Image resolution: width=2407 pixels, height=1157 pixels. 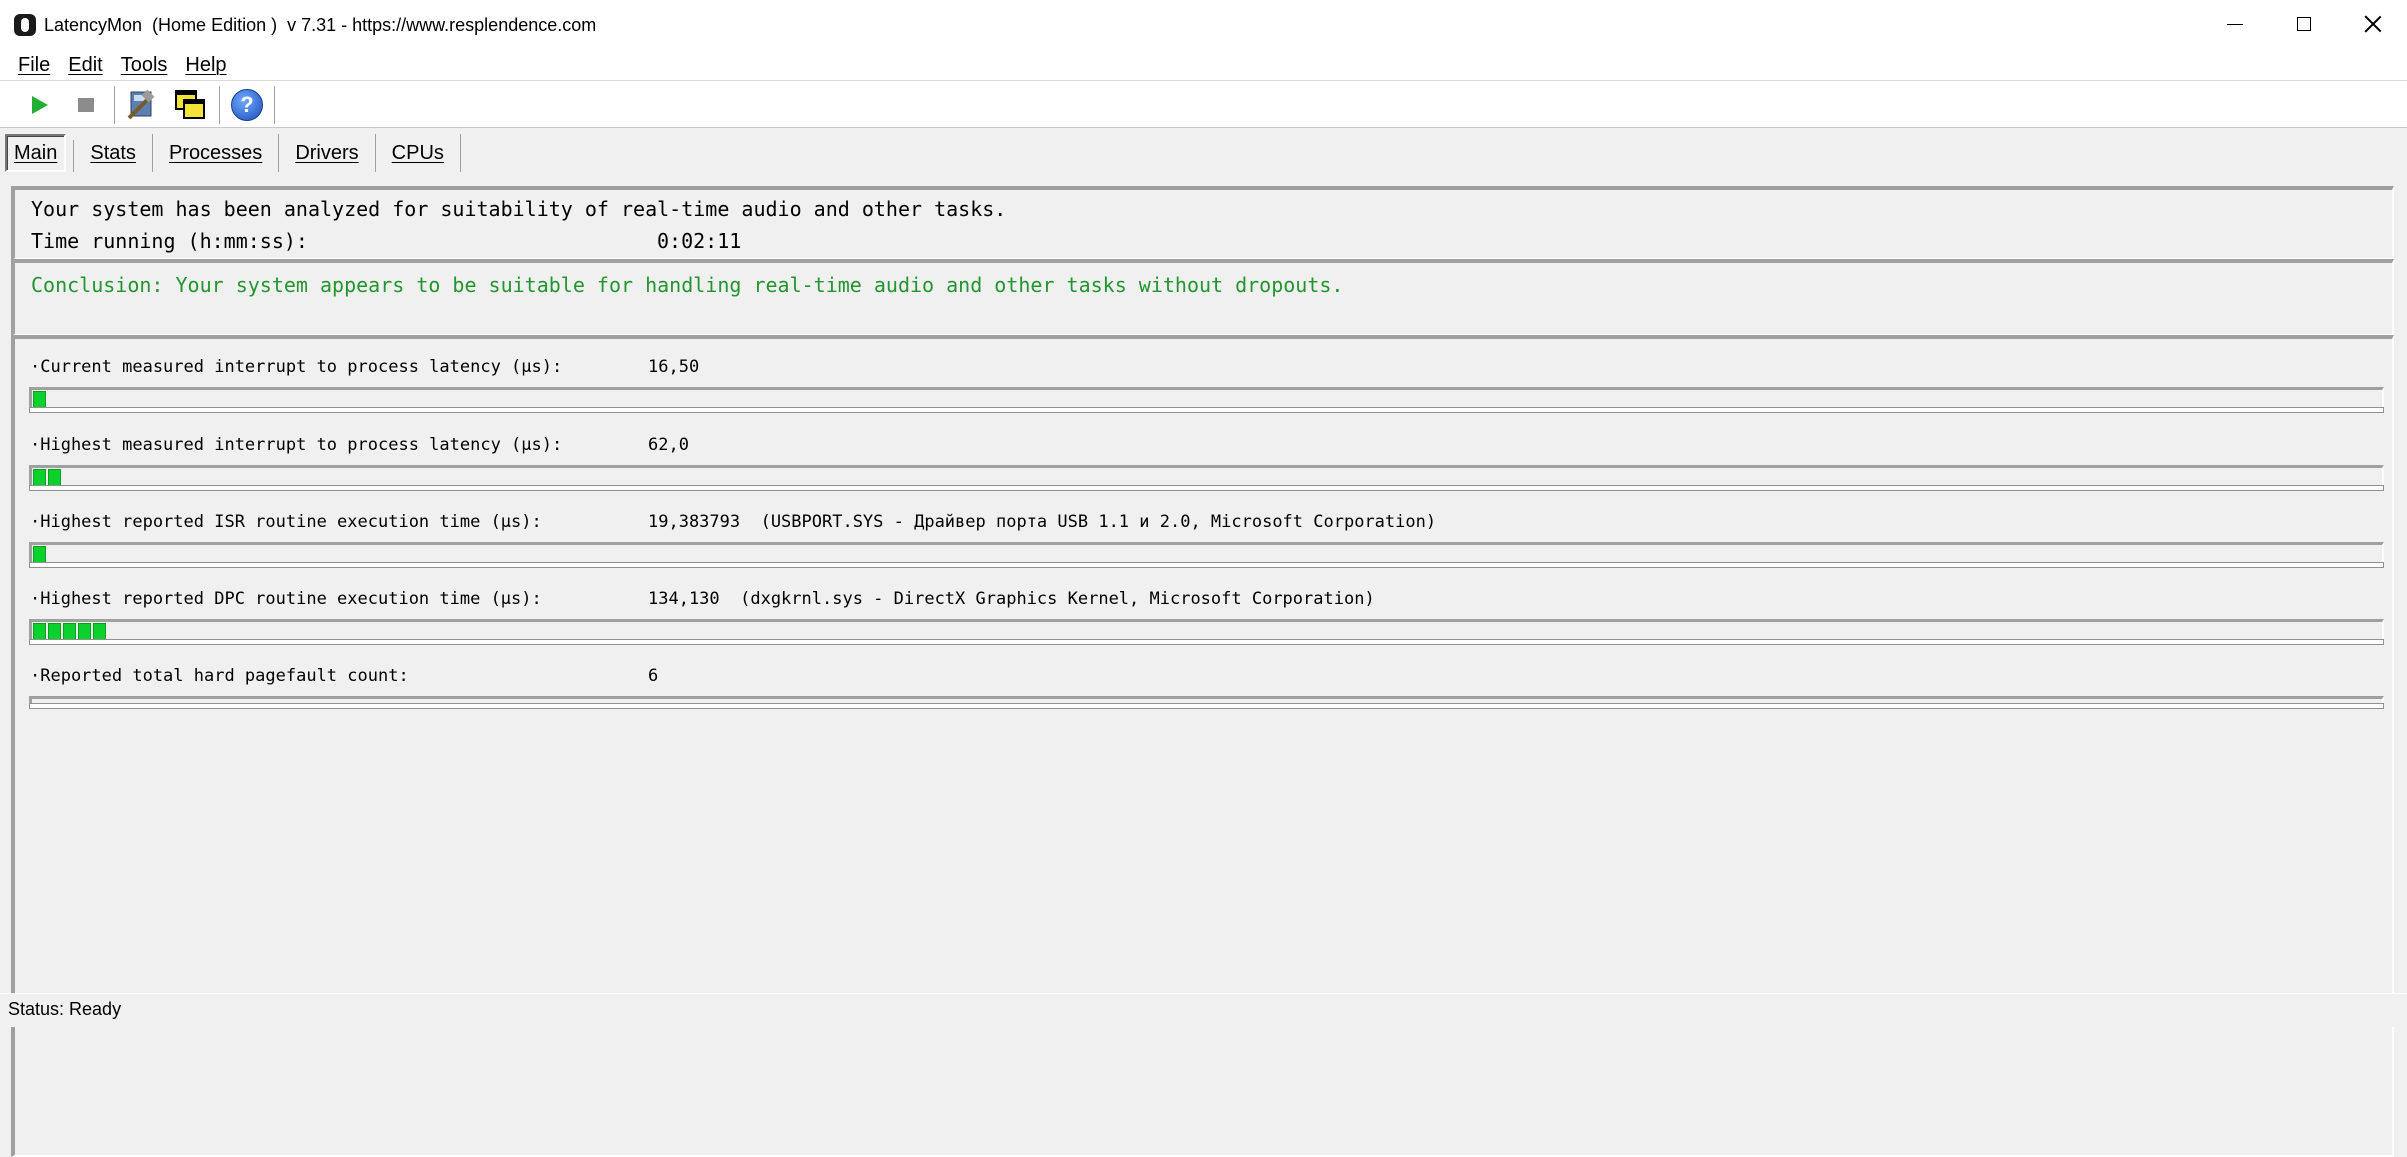 What do you see at coordinates (668, 445) in the screenshot?
I see `metric-highest-latency-value: 62,0` at bounding box center [668, 445].